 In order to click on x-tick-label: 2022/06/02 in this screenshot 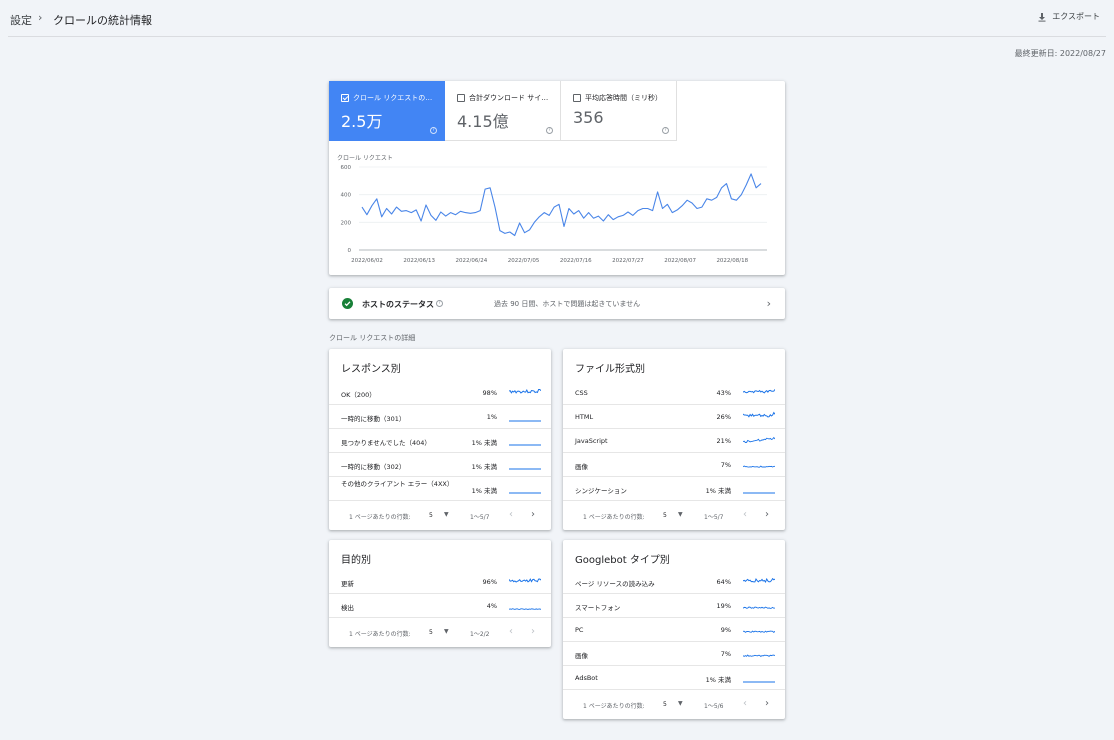, I will do `click(367, 261)`.